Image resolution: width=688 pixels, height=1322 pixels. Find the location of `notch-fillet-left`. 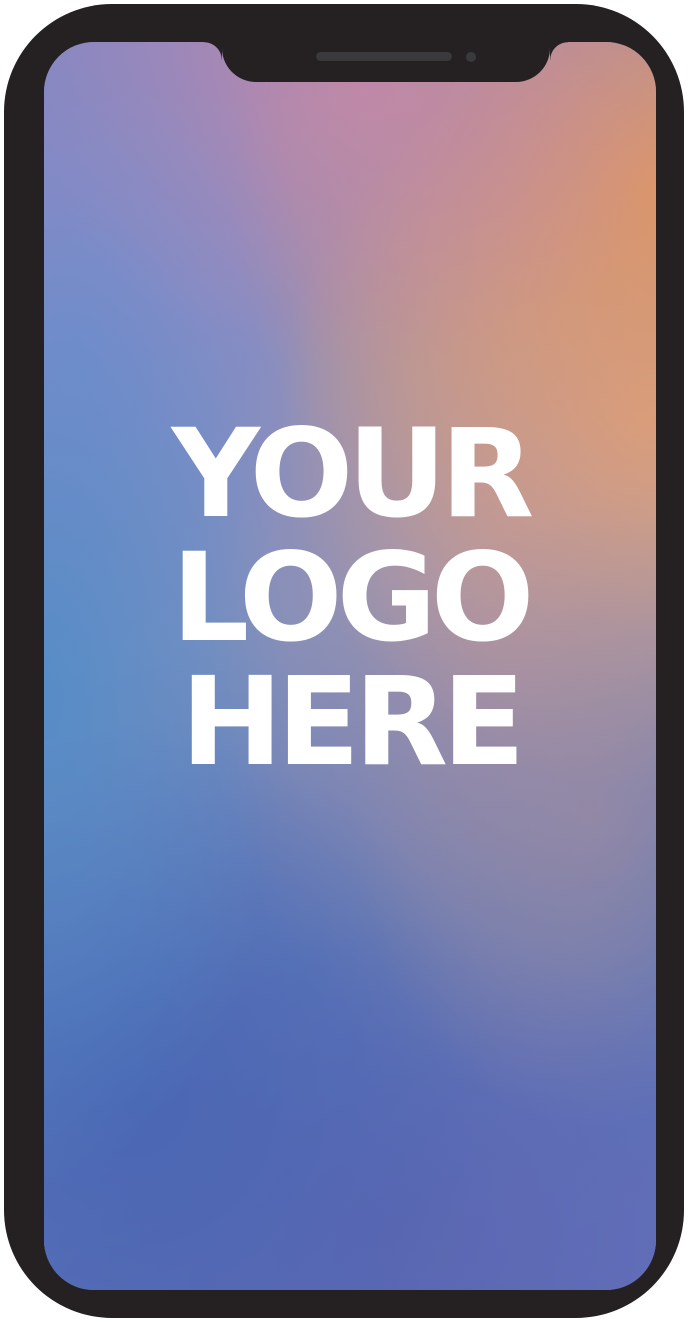

notch-fillet-left is located at coordinates (213, 51).